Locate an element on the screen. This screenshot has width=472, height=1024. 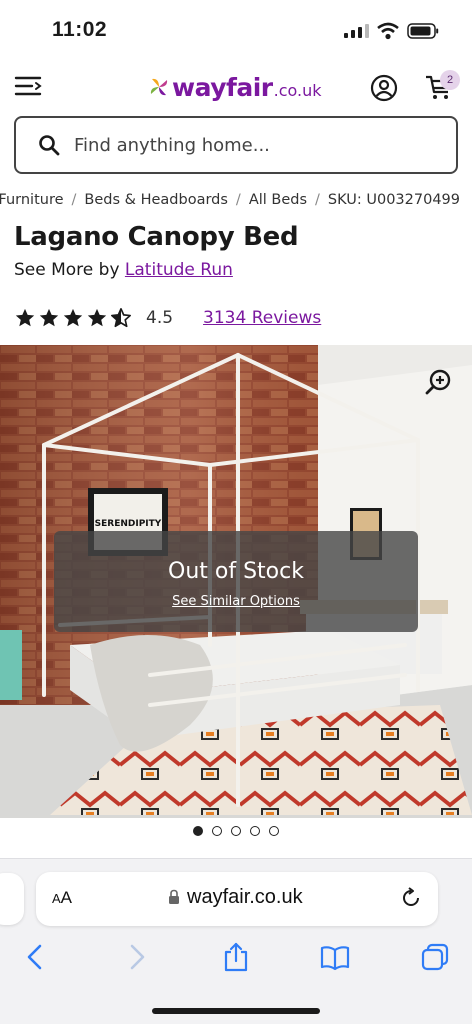
reader-aa-button: AA is located at coordinates (62, 898).